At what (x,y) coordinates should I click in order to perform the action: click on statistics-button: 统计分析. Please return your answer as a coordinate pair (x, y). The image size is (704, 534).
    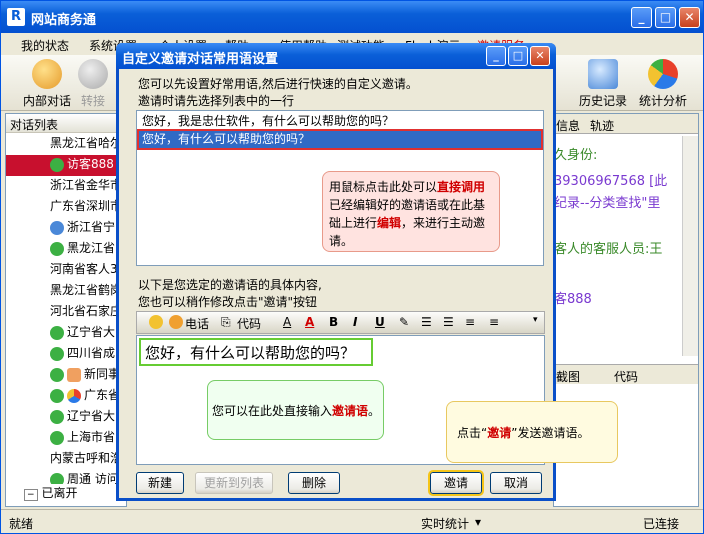
    Looking at the image, I should click on (663, 84).